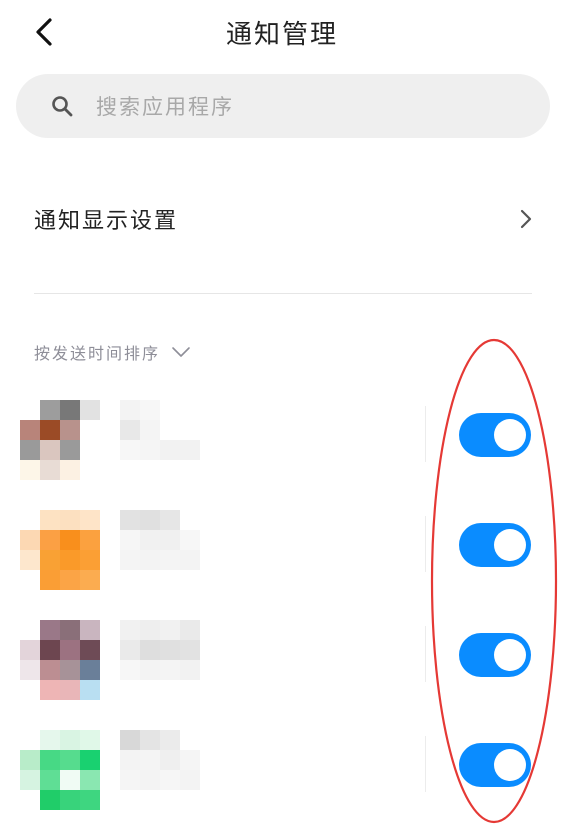 This screenshot has height=830, width=564. Describe the element at coordinates (281, 35) in the screenshot. I see `page-title: 通知管理` at that location.